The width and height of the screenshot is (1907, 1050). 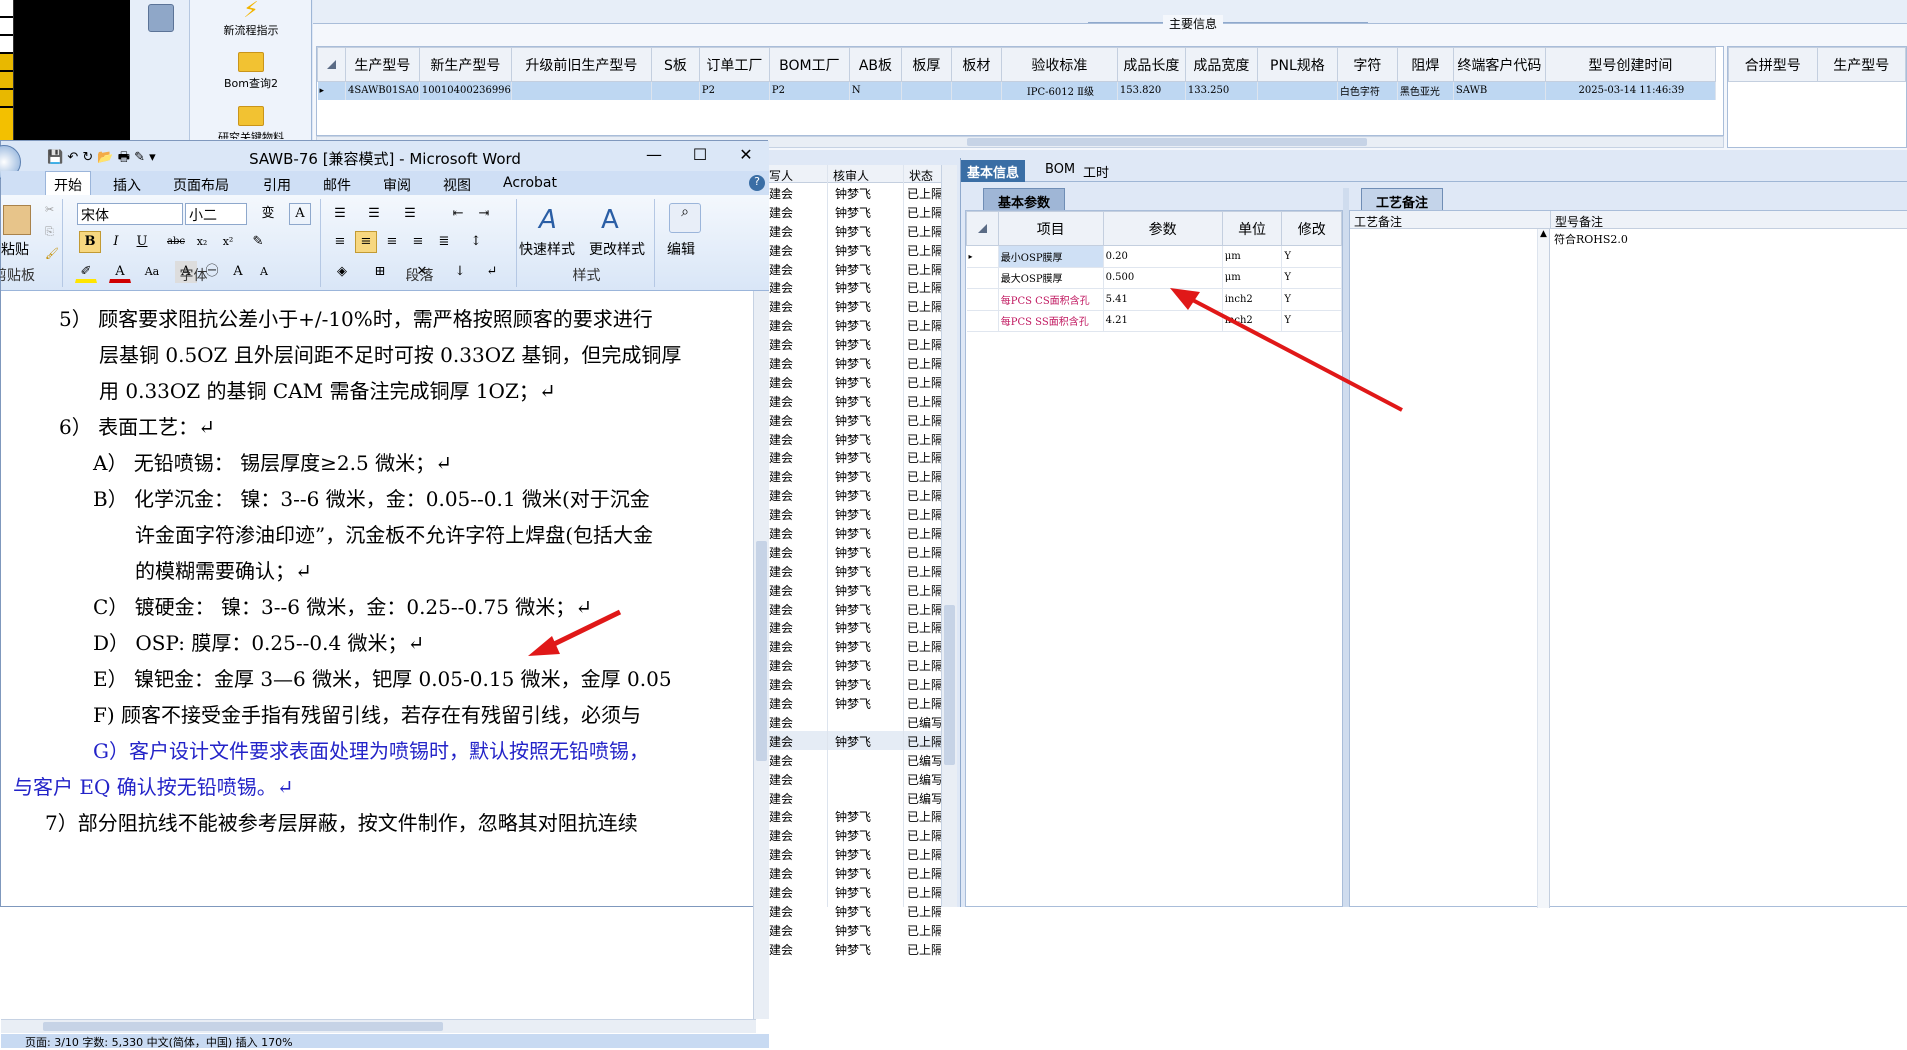 What do you see at coordinates (1367, 64) in the screenshot?
I see `col-header-13: 字符` at bounding box center [1367, 64].